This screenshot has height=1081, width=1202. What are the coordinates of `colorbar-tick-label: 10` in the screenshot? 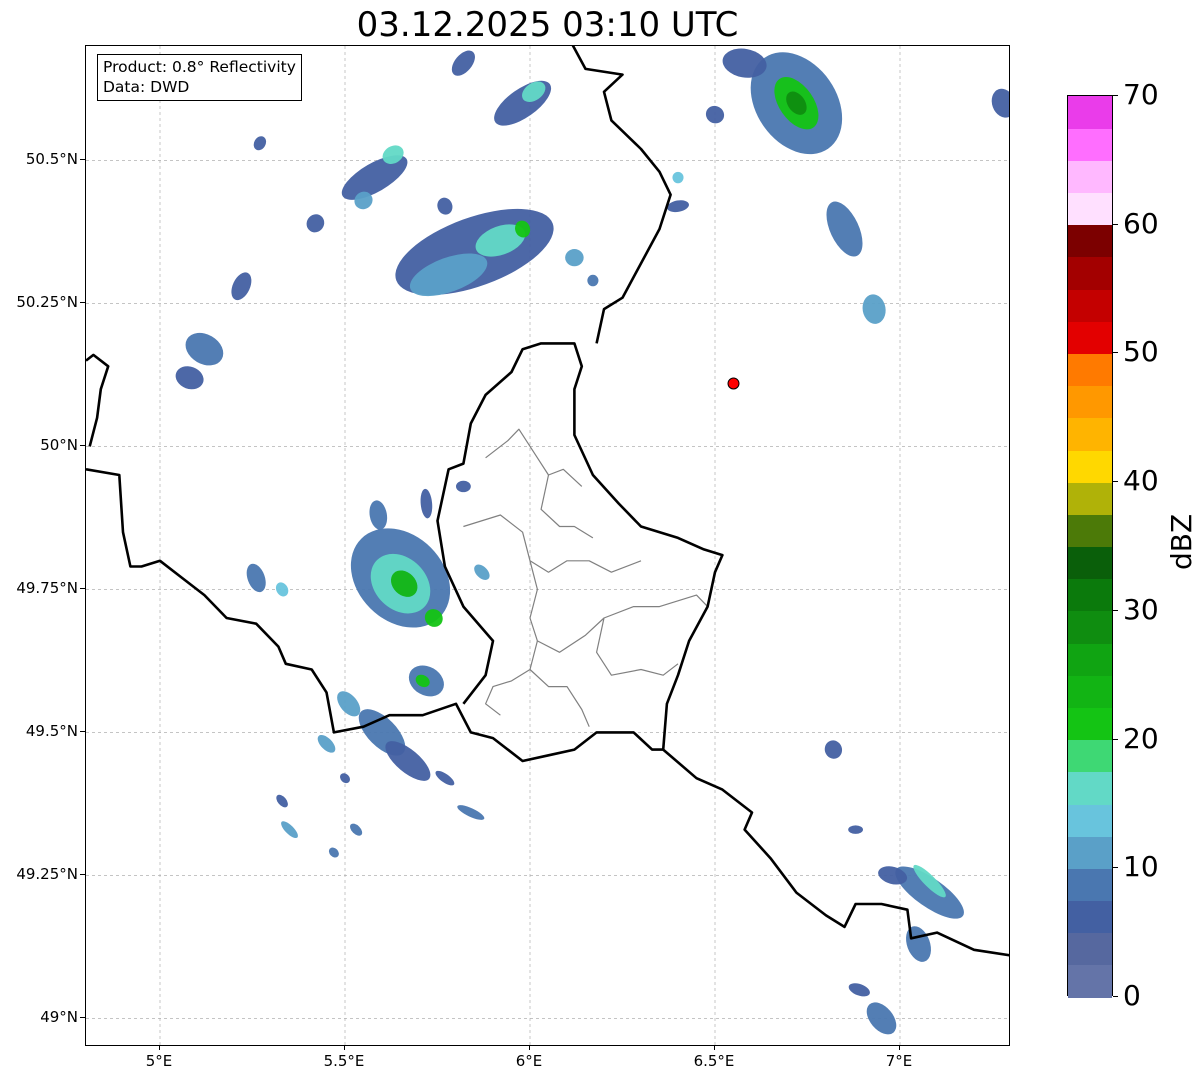 It's located at (1141, 867).